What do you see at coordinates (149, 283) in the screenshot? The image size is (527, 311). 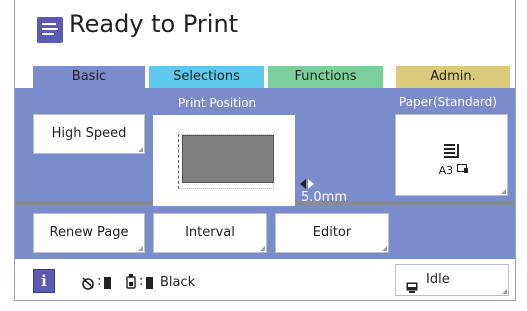 I see `ink-level-icon` at bounding box center [149, 283].